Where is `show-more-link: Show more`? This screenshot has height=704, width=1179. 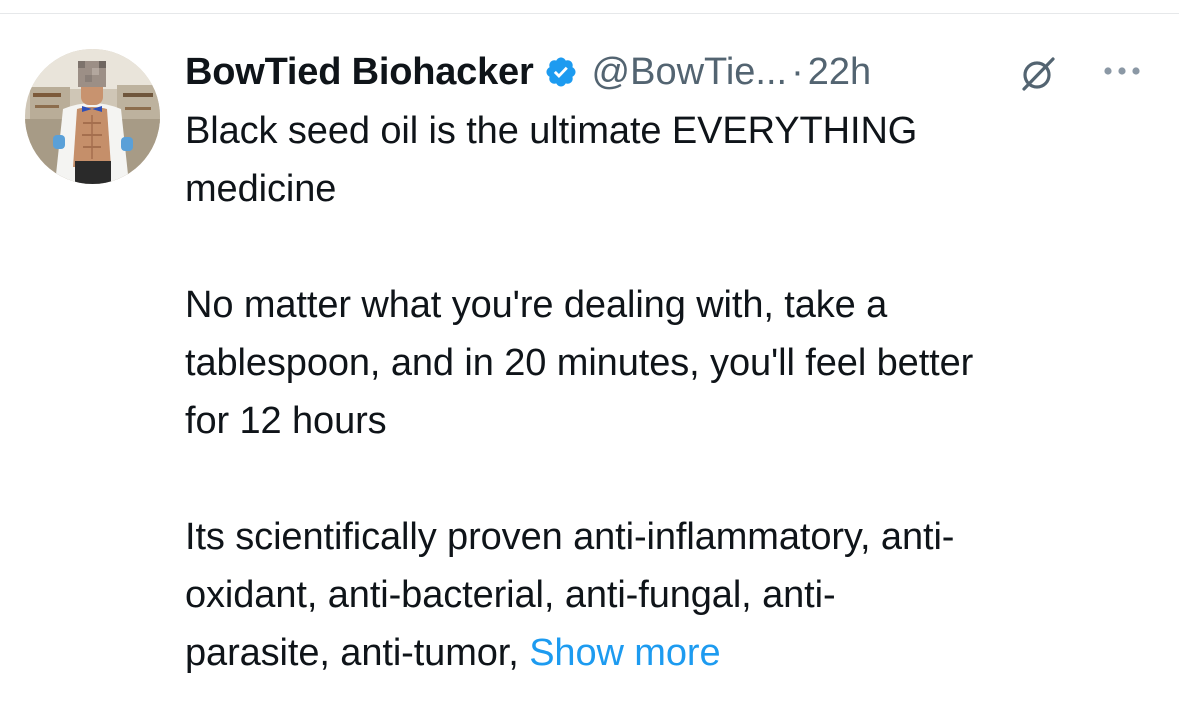
show-more-link: Show more is located at coordinates (624, 653).